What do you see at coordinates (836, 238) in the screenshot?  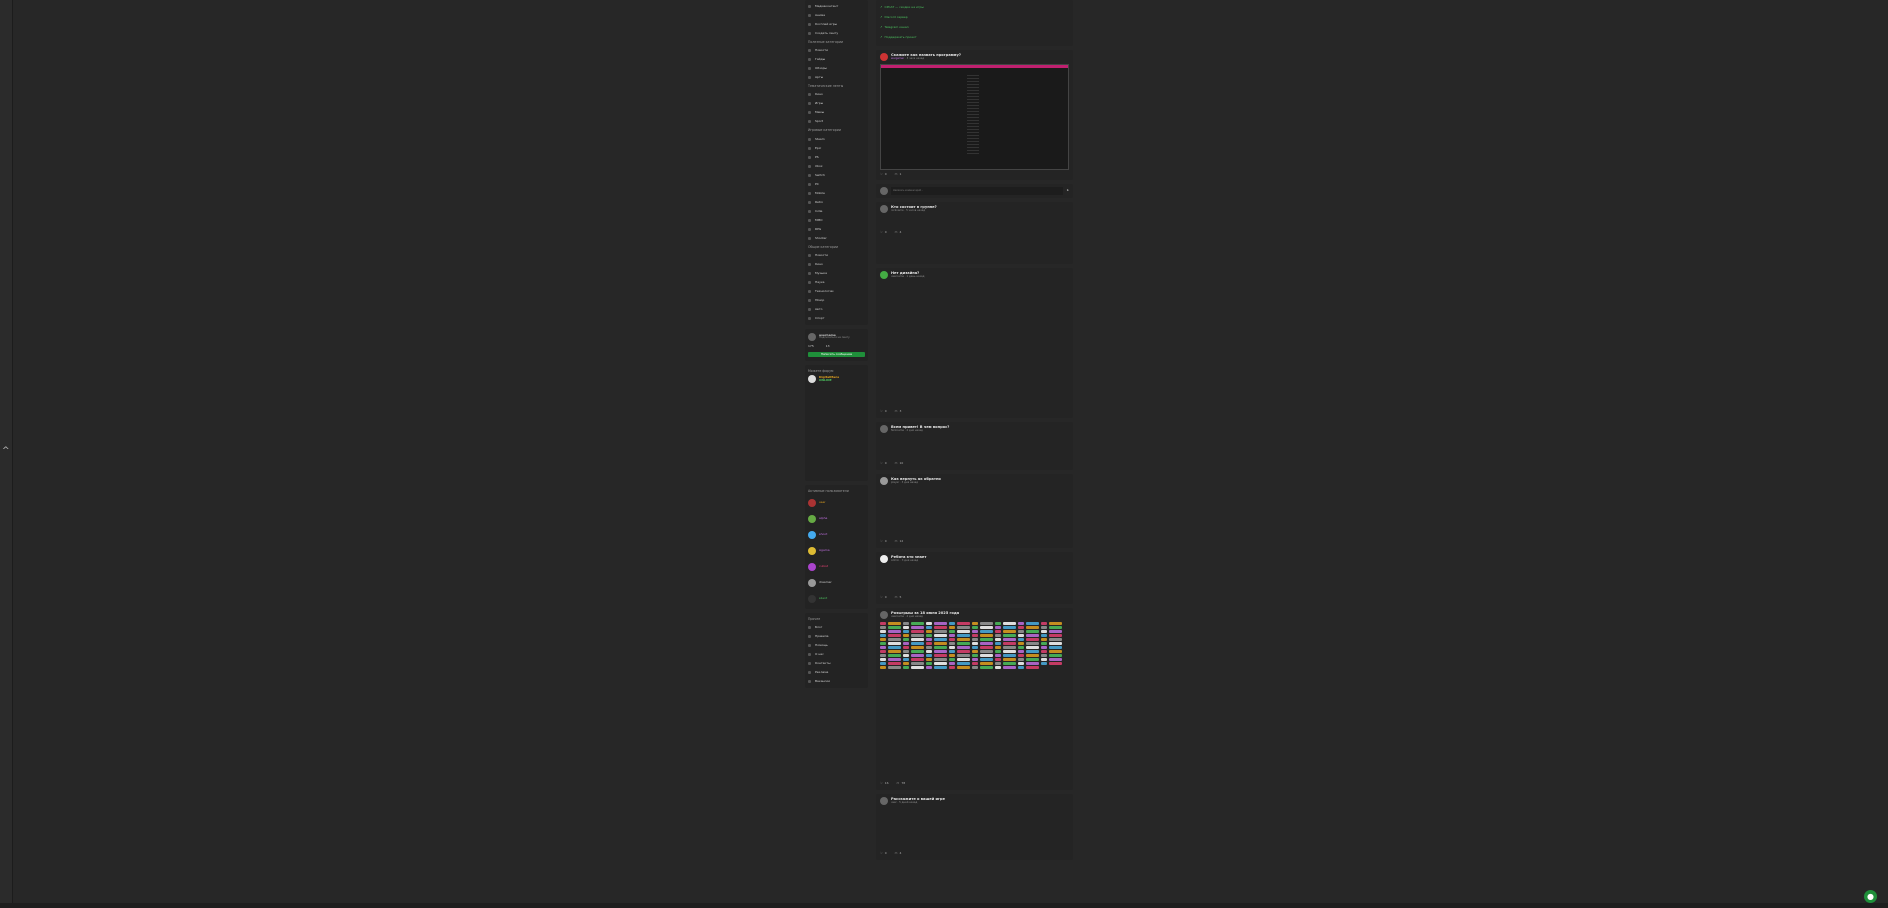 I see `sidebar-item: Shooter` at bounding box center [836, 238].